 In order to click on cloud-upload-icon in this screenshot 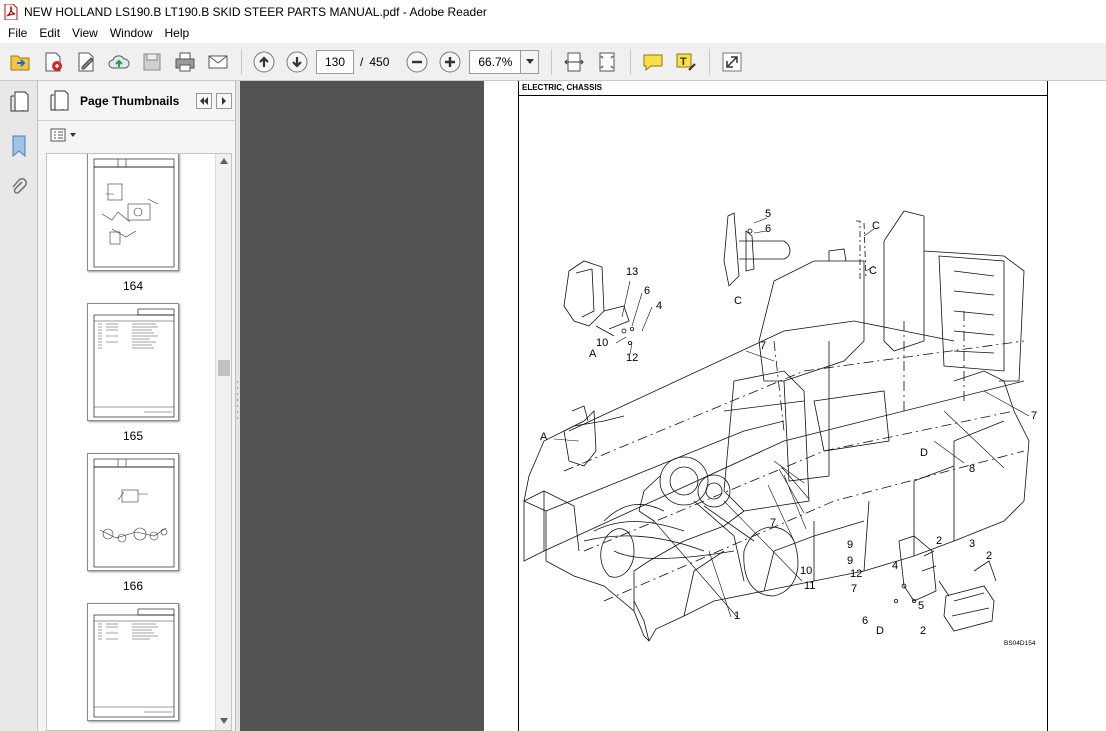, I will do `click(119, 61)`.